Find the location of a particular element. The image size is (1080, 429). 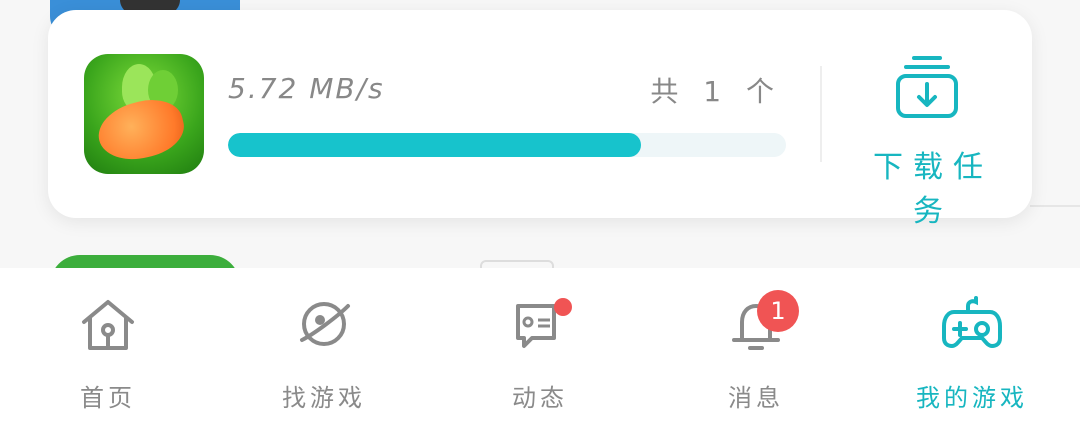

download-tray-icon is located at coordinates (927, 87).